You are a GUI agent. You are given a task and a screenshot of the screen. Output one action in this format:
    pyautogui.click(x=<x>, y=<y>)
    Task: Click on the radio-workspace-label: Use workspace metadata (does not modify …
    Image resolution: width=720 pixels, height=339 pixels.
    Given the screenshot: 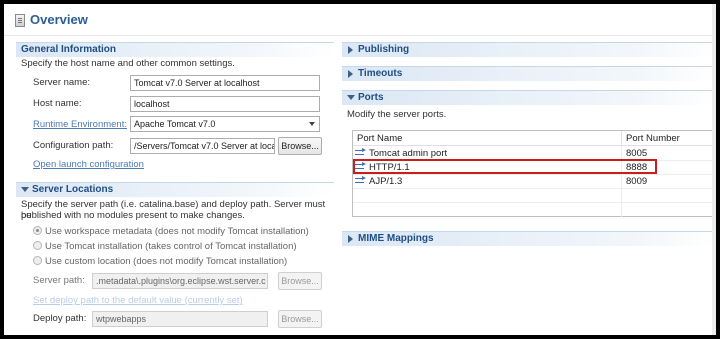 What is the action you would take?
    pyautogui.click(x=177, y=231)
    